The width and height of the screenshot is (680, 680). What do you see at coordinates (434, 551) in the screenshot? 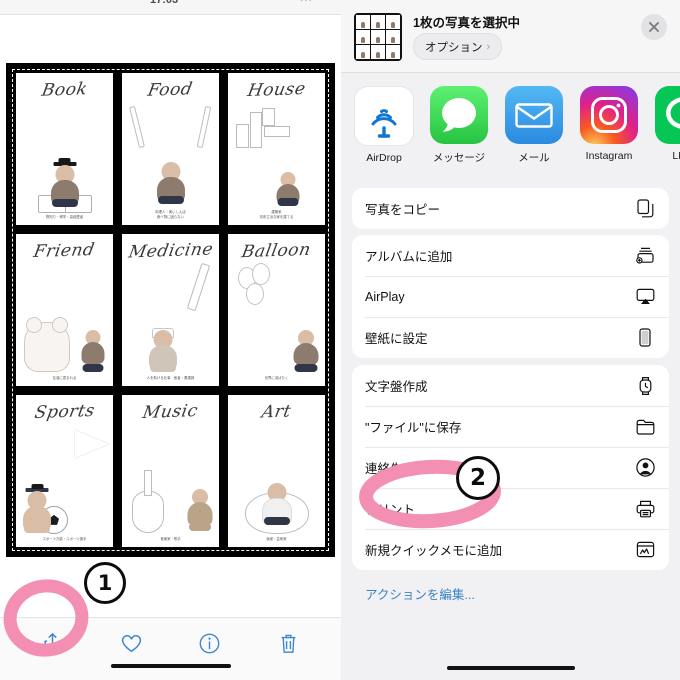
I see `action-label: 新規クイックメモに追加` at bounding box center [434, 551].